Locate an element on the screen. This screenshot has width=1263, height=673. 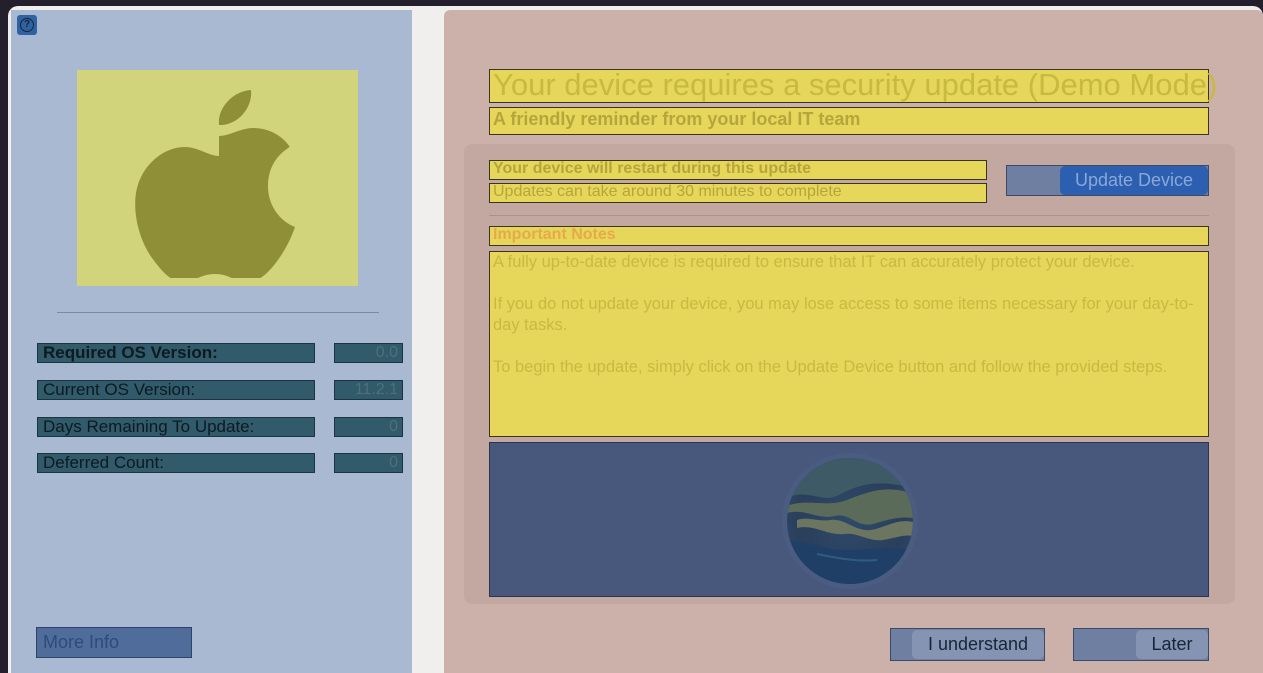
days-remaining-label: Days Remaining To Update: is located at coordinates (176, 427).